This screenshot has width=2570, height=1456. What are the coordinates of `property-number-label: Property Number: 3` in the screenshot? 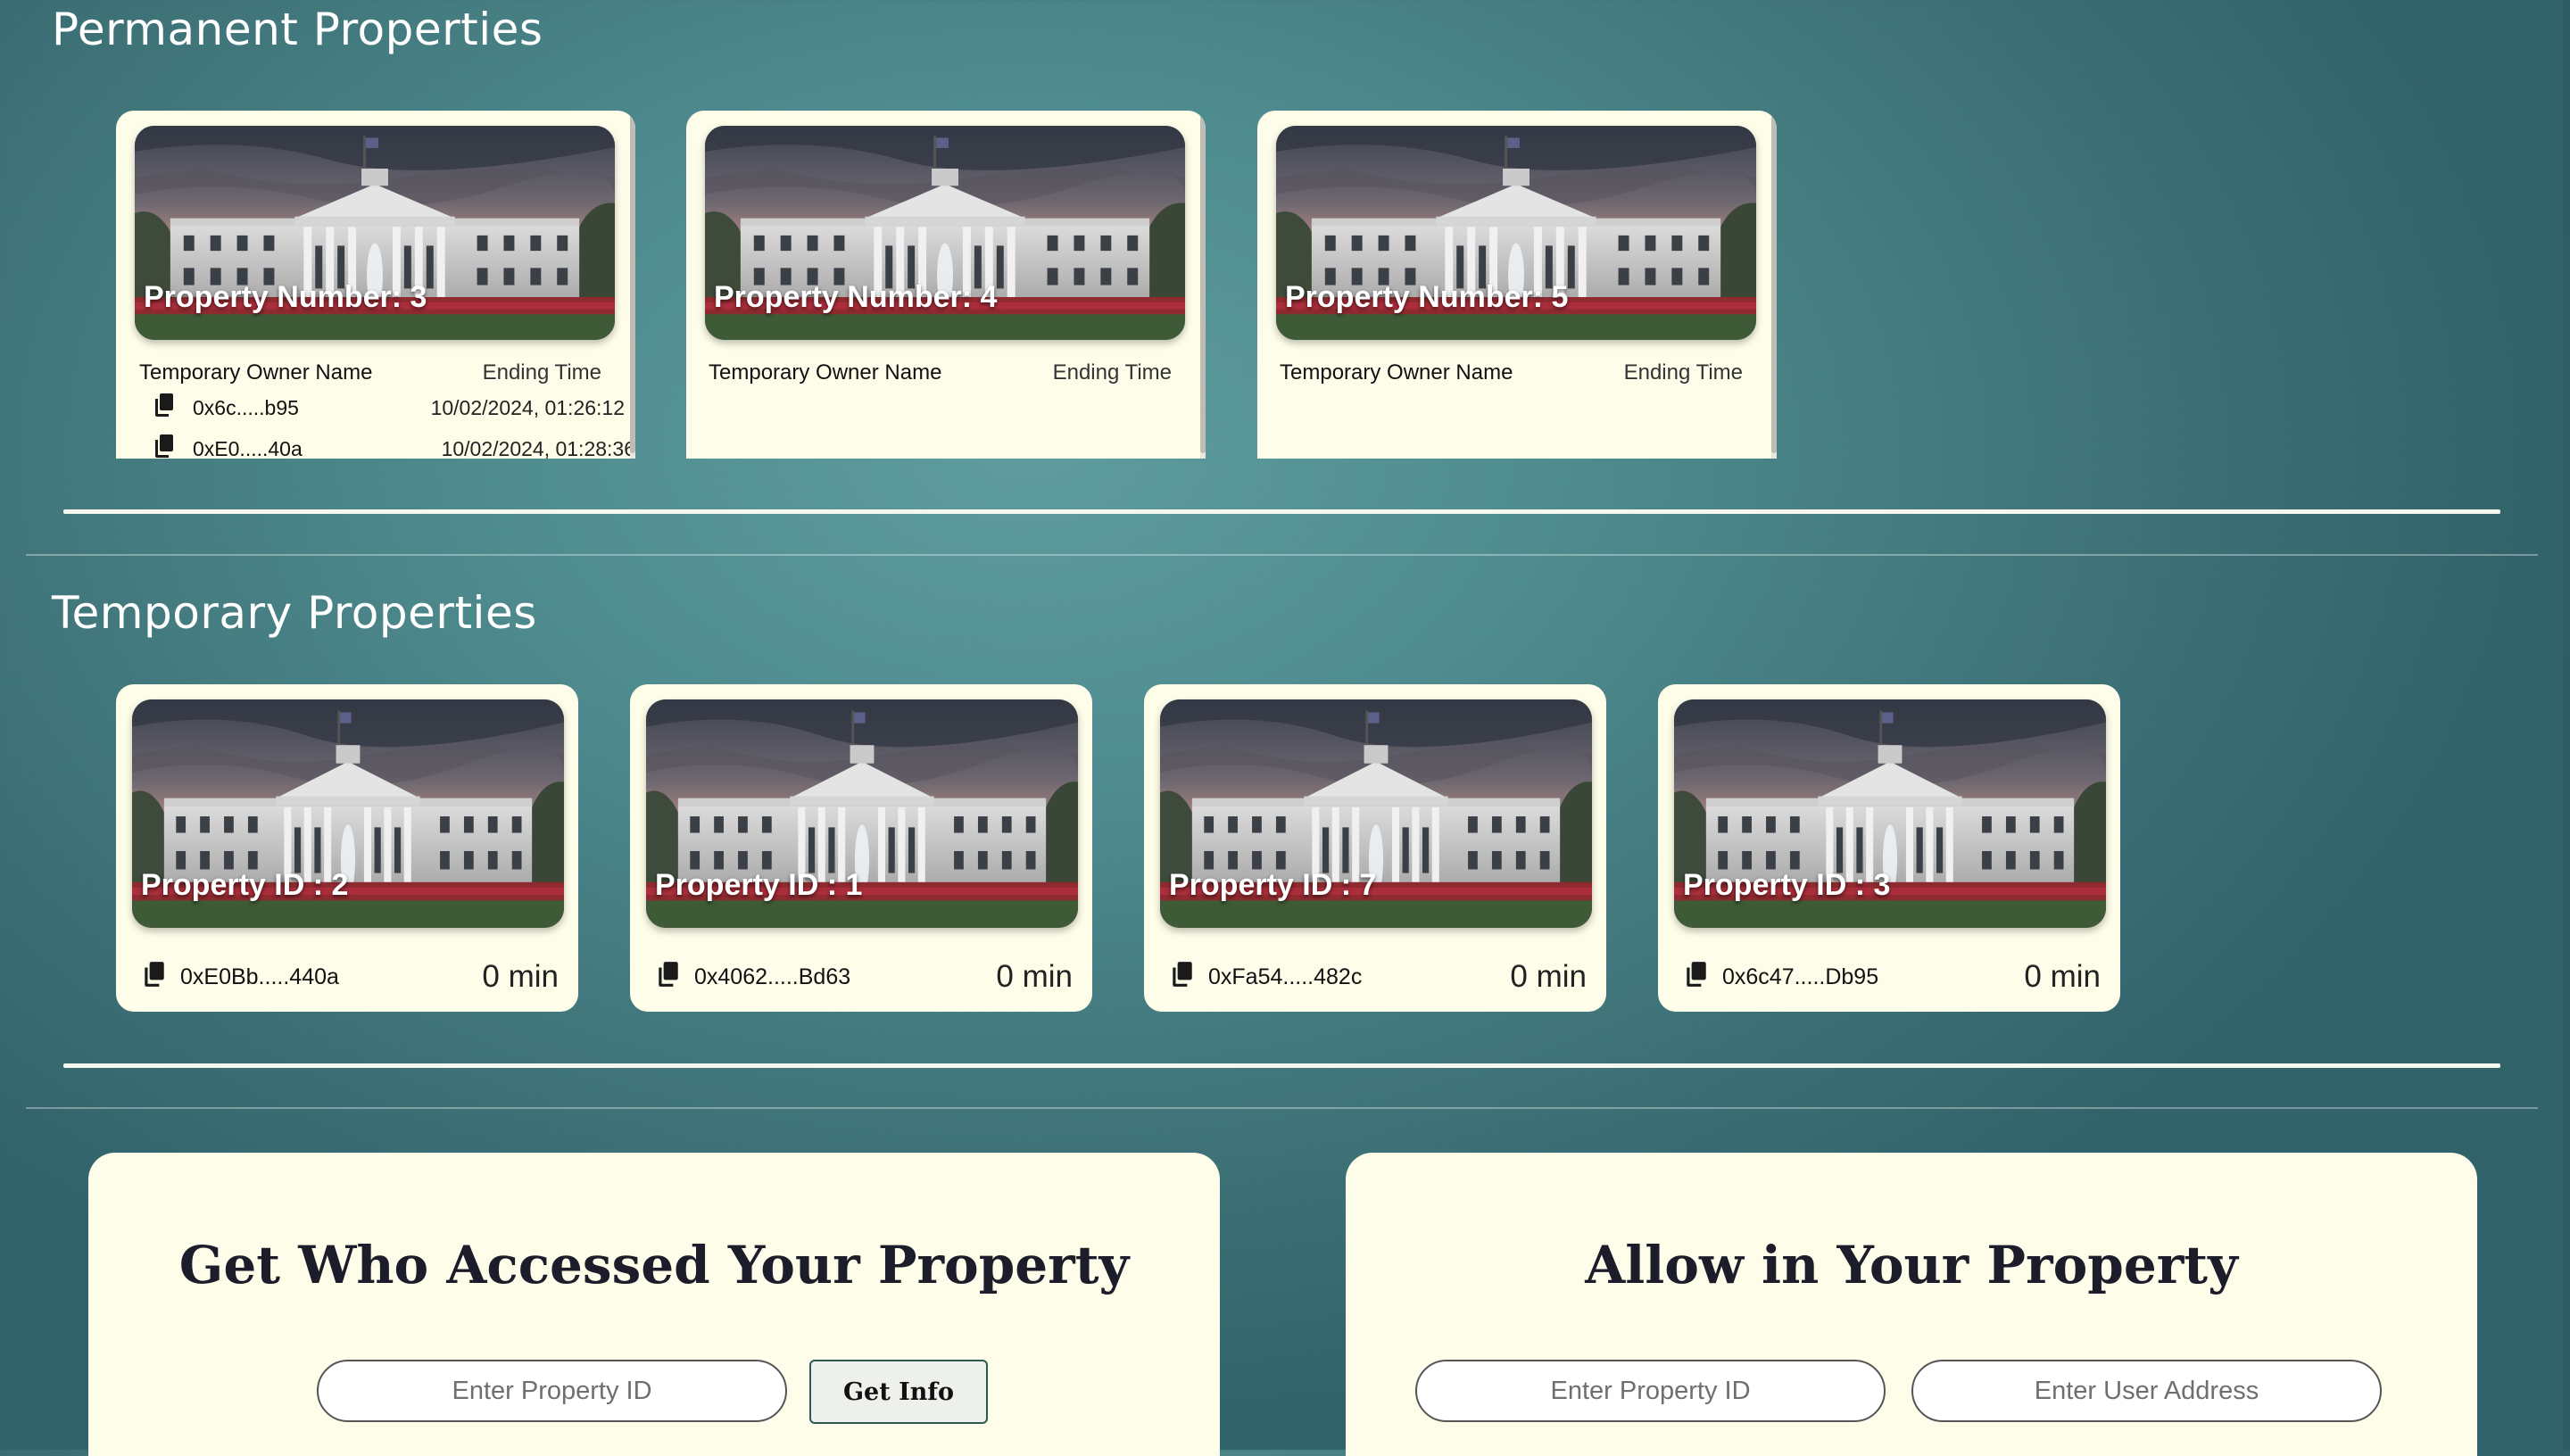 It's located at (285, 297).